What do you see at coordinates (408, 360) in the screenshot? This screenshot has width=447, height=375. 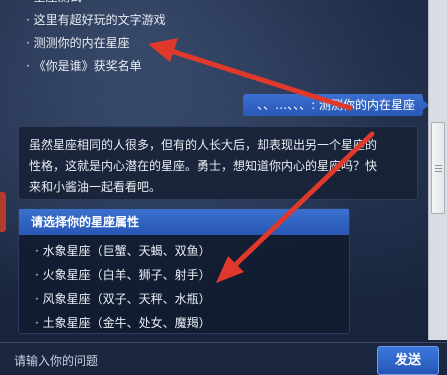 I see `send-button: 发送` at bounding box center [408, 360].